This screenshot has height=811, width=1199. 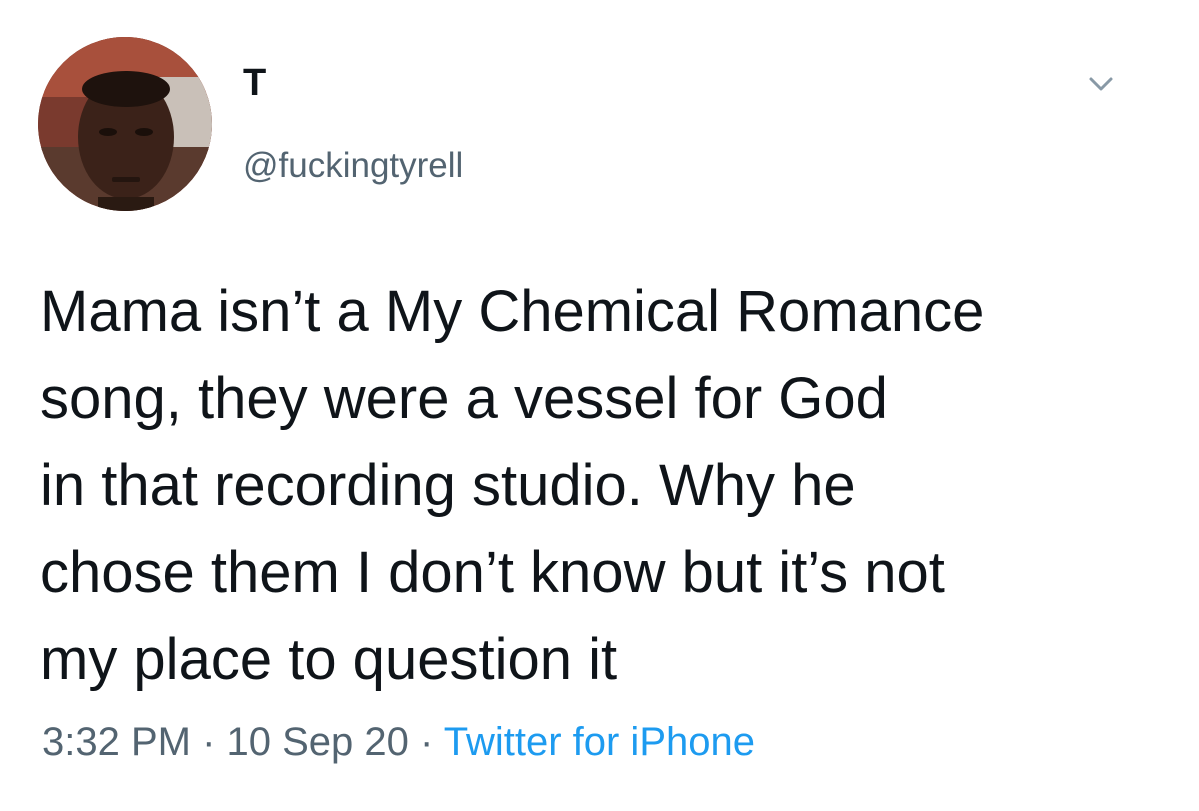 I want to click on display-name: T, so click(x=254, y=83).